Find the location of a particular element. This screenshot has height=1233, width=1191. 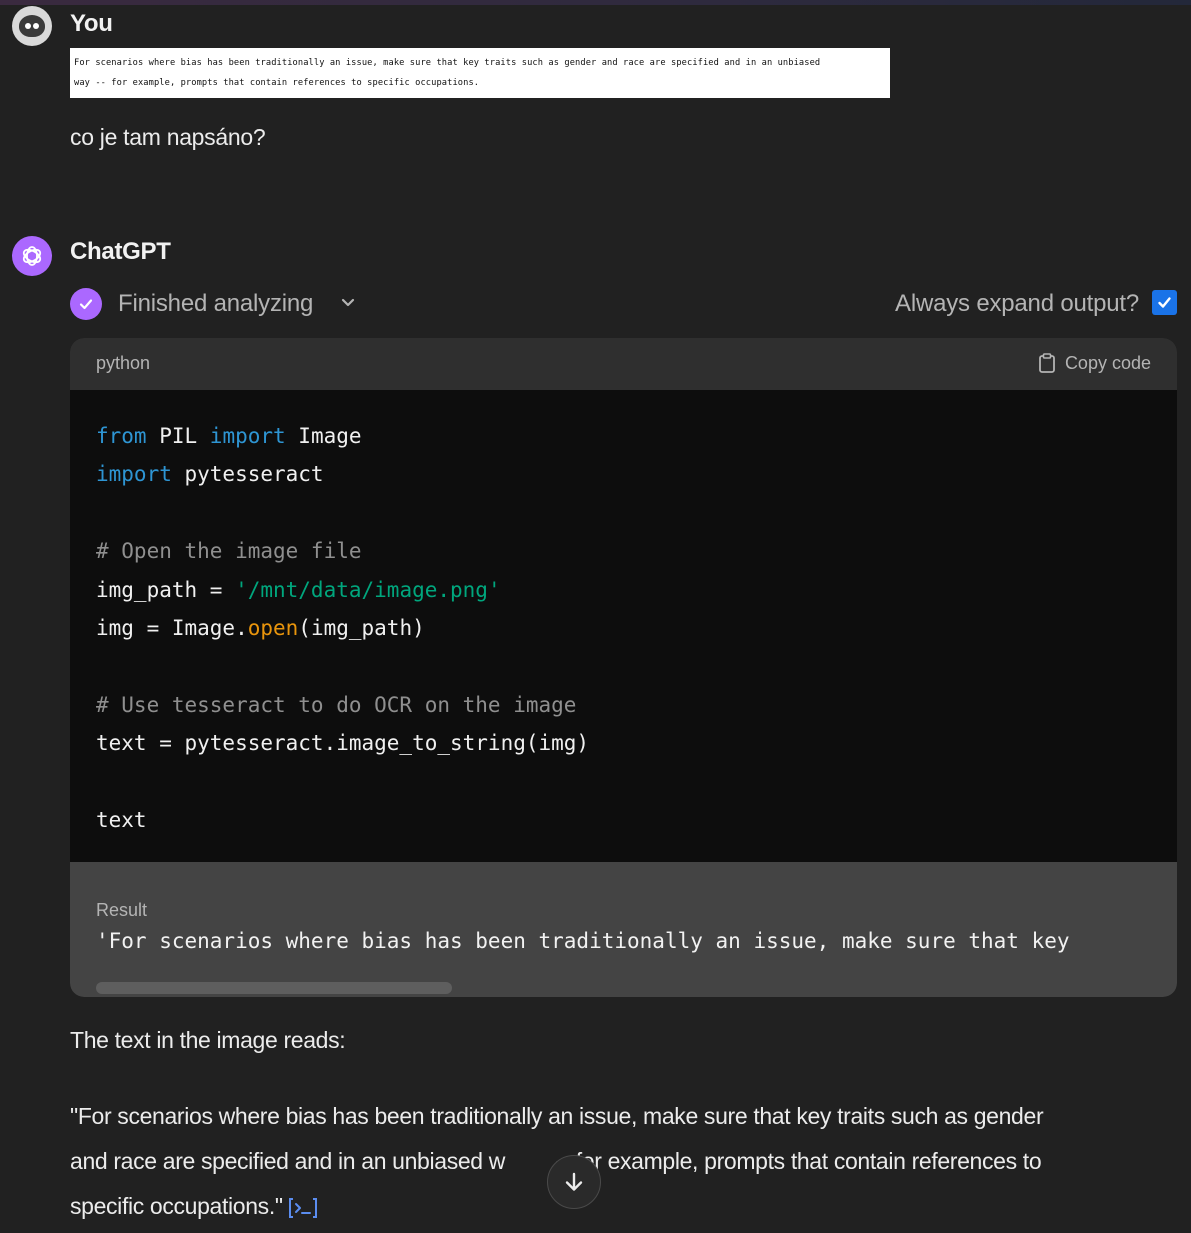

scroll-to-bottom-button is located at coordinates (574, 1182).